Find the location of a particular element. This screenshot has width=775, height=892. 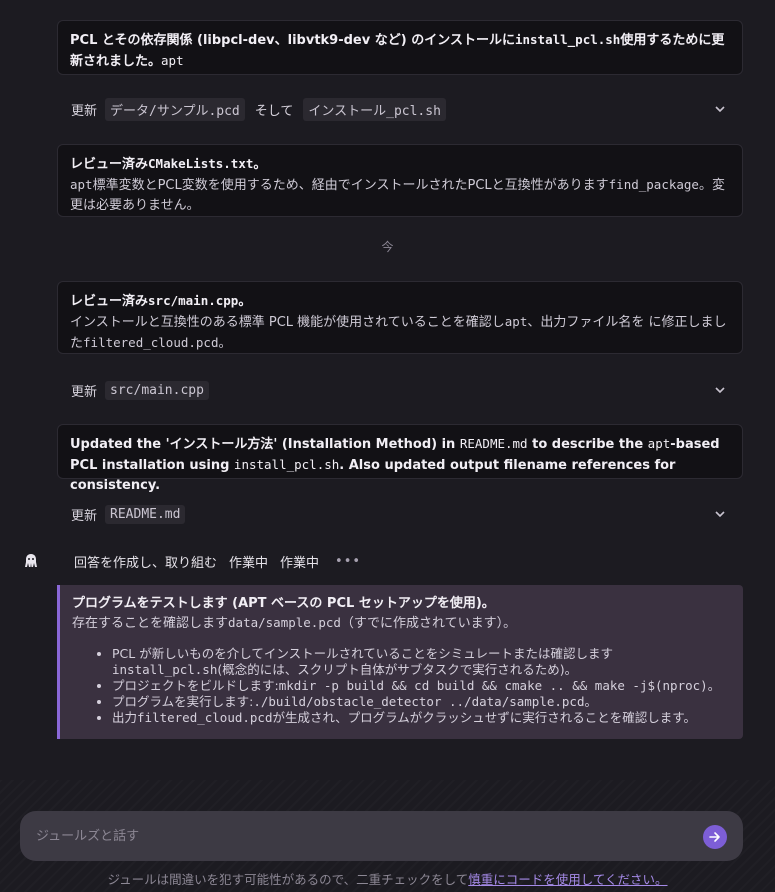

step-text: が生成され、プログラムがクラッシュせずに実行されることを確認します。 is located at coordinates (484, 717).